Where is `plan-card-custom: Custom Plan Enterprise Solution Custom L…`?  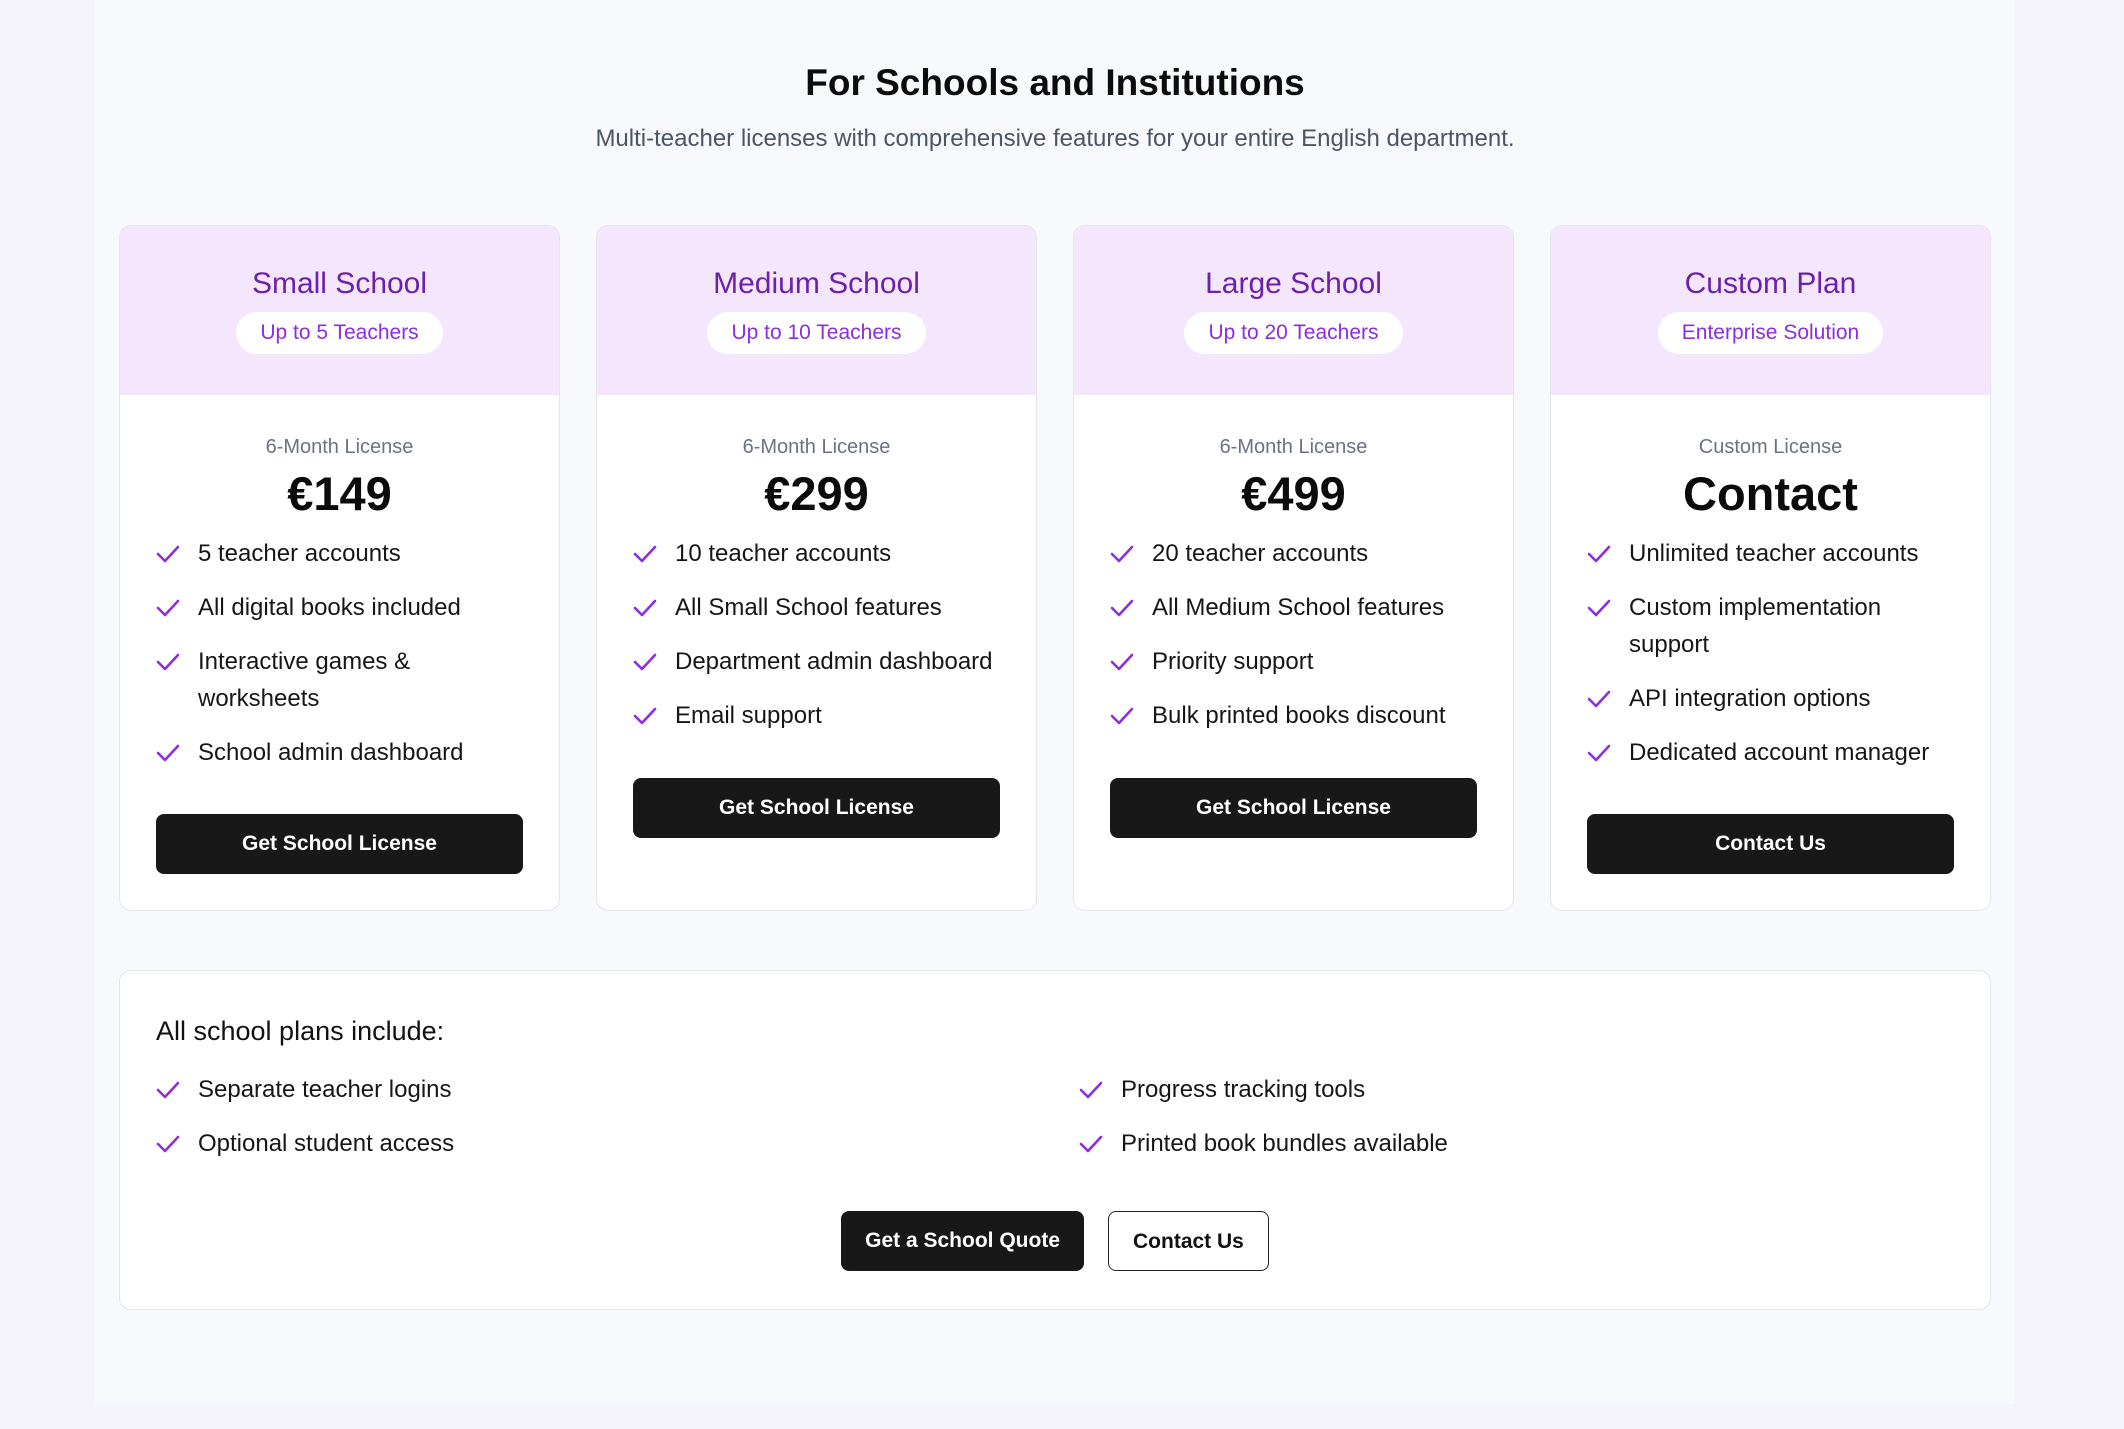 plan-card-custom: Custom Plan Enterprise Solution Custom L… is located at coordinates (1770, 568).